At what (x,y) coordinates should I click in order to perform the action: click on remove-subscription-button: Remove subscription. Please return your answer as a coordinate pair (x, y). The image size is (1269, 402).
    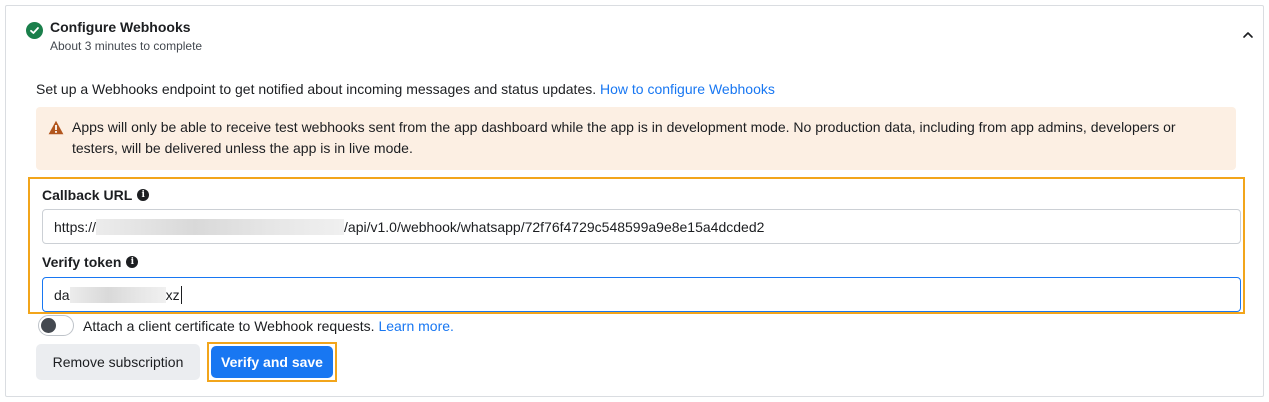
    Looking at the image, I should click on (118, 362).